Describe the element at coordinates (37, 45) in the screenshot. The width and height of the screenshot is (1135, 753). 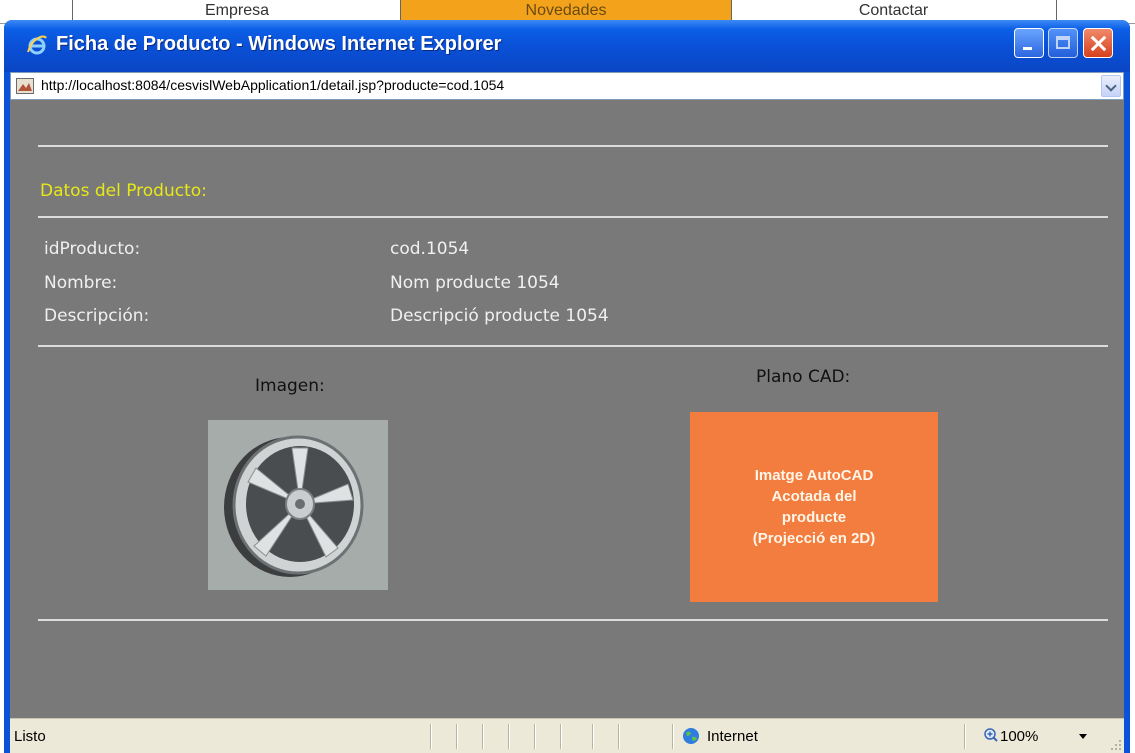
I see `ie-logo-icon` at that location.